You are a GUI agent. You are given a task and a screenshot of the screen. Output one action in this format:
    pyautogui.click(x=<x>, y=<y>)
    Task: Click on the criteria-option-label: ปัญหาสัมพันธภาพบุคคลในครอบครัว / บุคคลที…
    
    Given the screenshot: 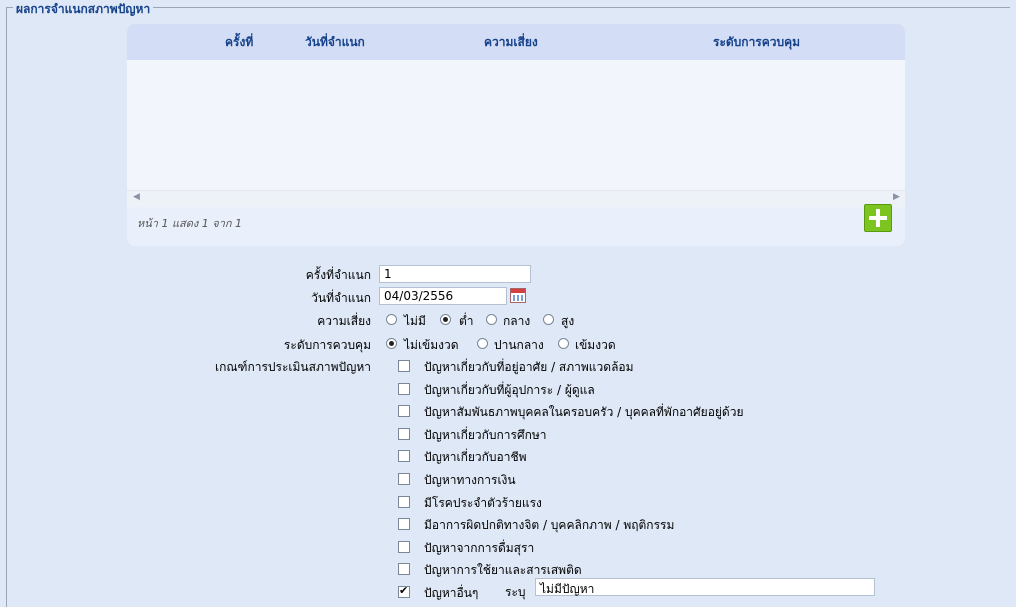 What is the action you would take?
    pyautogui.click(x=584, y=412)
    